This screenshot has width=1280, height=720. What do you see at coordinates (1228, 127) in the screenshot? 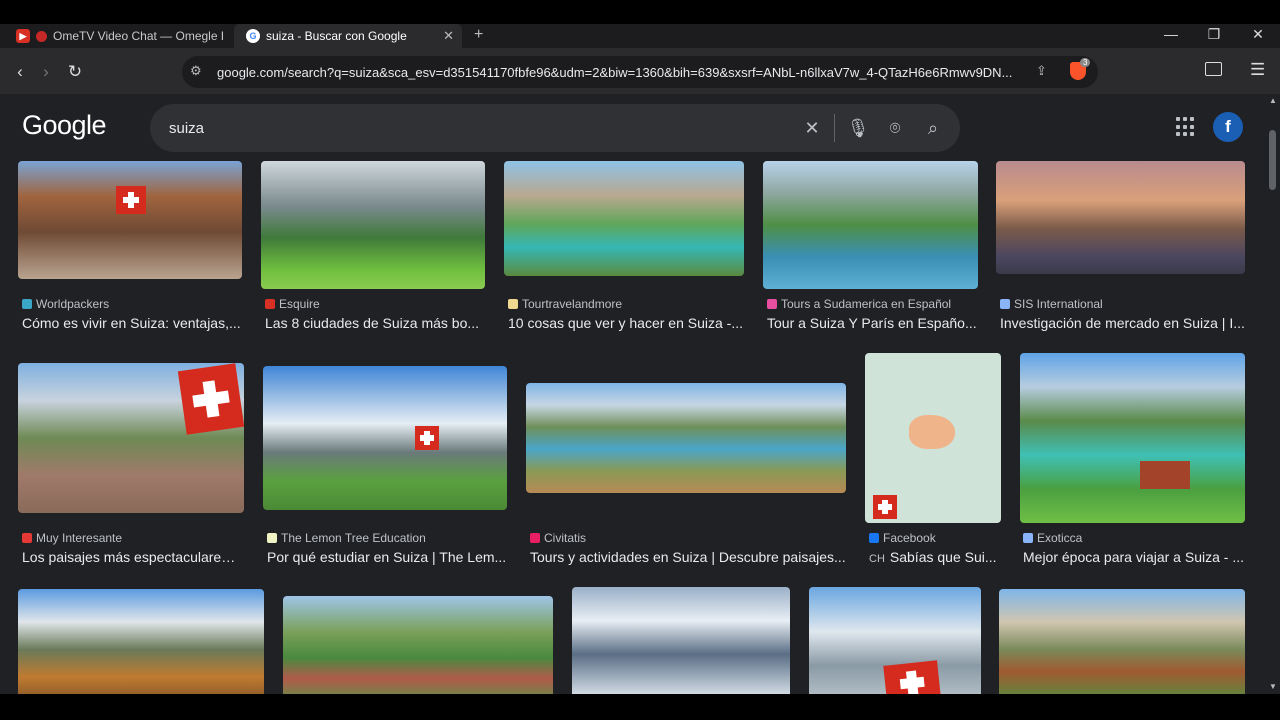
I see `avatar: f` at bounding box center [1228, 127].